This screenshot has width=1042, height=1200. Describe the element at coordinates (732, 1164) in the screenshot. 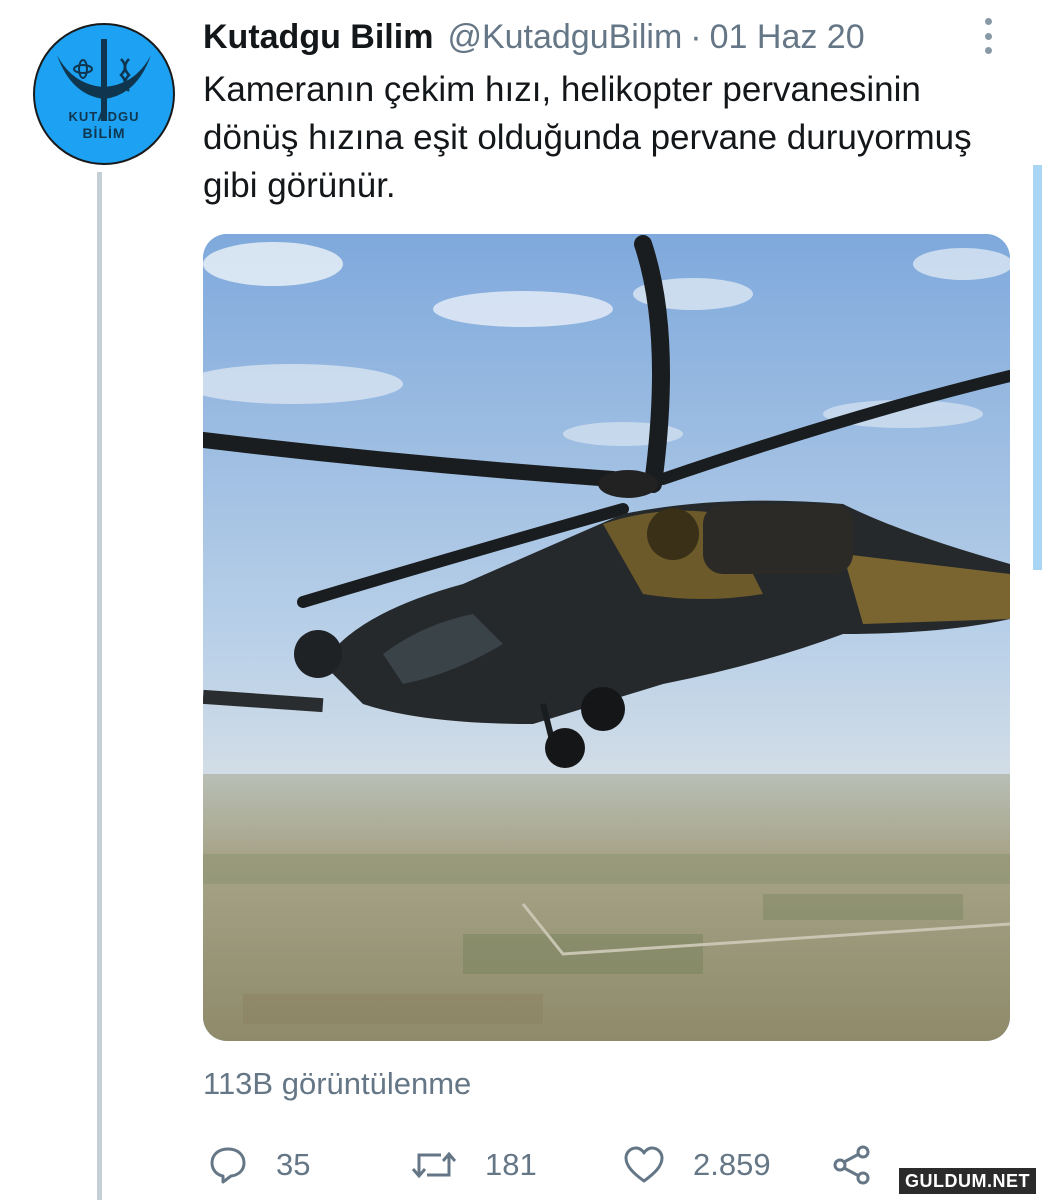

I see `like-count: 2.859` at that location.